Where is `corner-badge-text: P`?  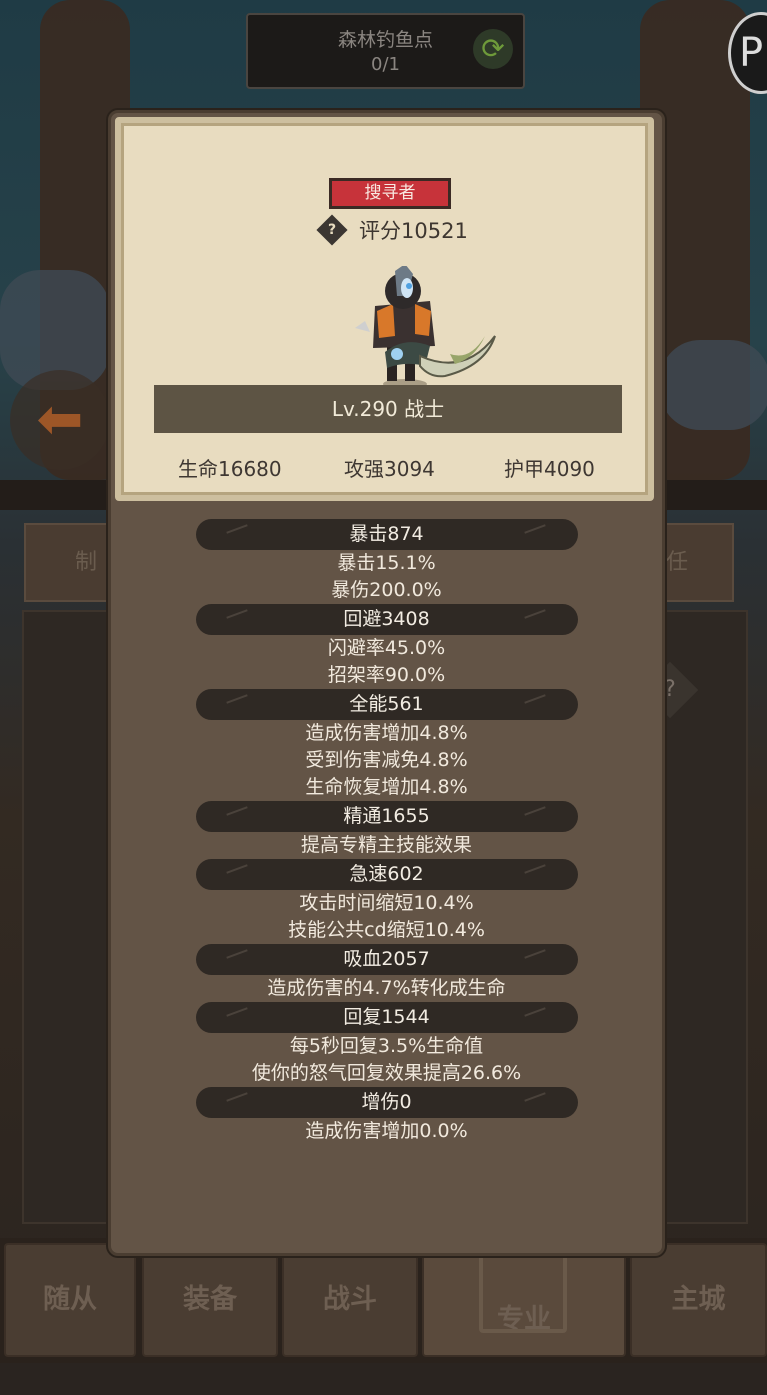 corner-badge-text: P is located at coordinates (751, 53).